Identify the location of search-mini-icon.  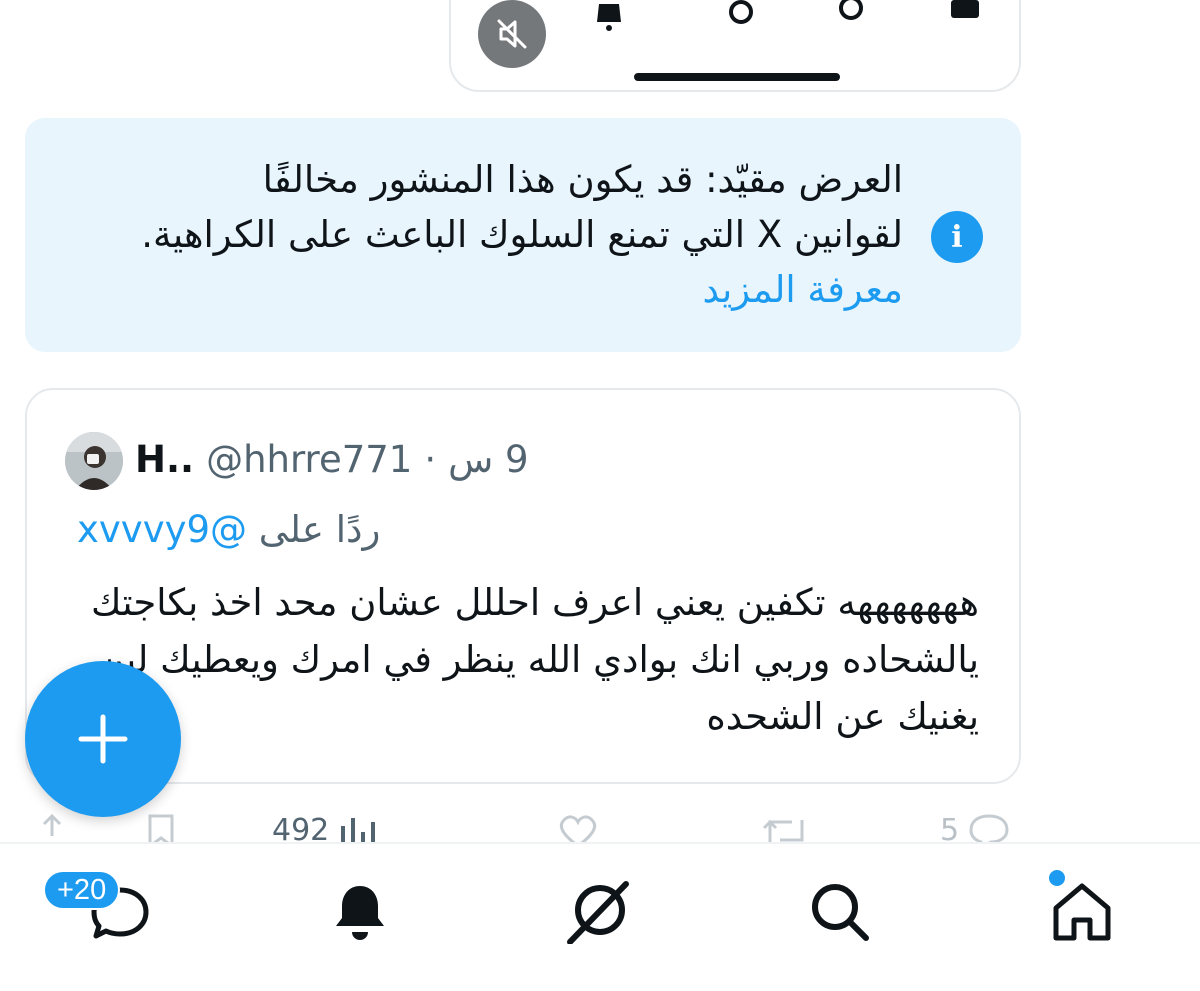
(851, 10).